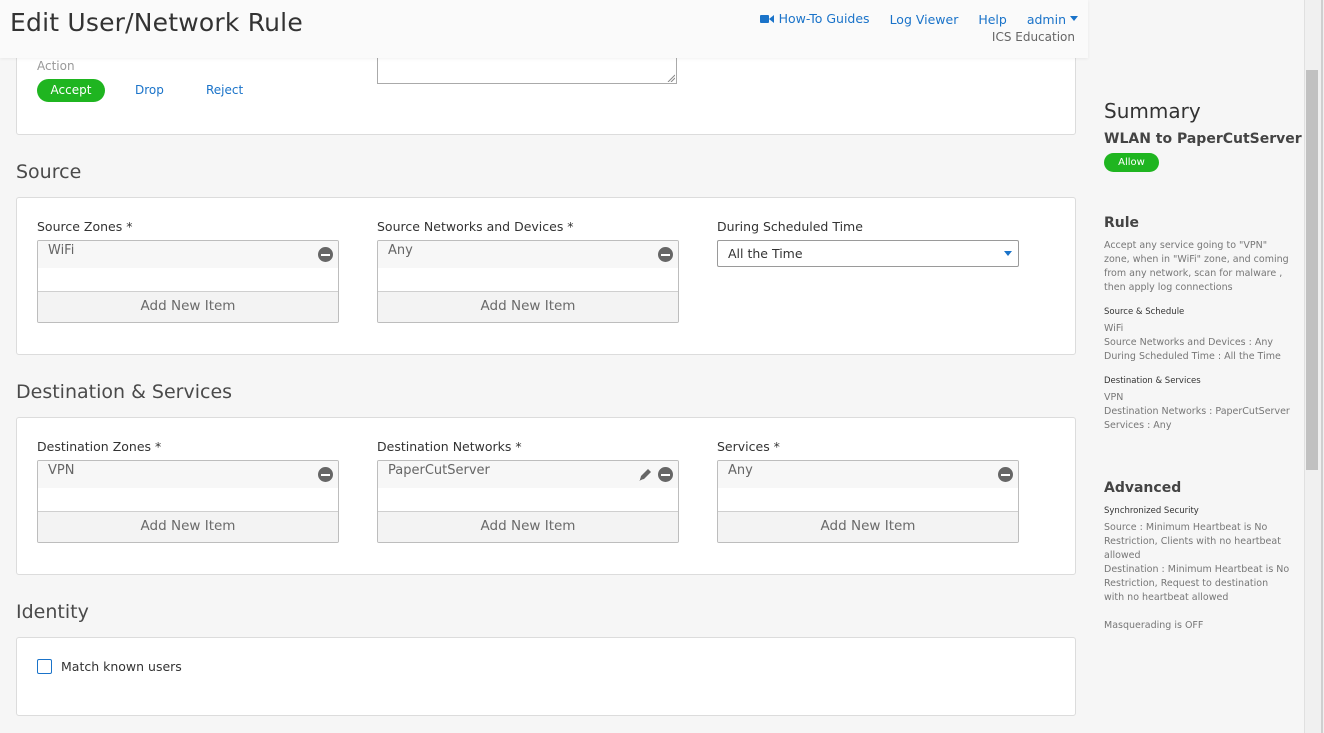 This screenshot has height=733, width=1324. Describe the element at coordinates (475, 226) in the screenshot. I see `source-networks-label: Source Networks and Devices *` at that location.